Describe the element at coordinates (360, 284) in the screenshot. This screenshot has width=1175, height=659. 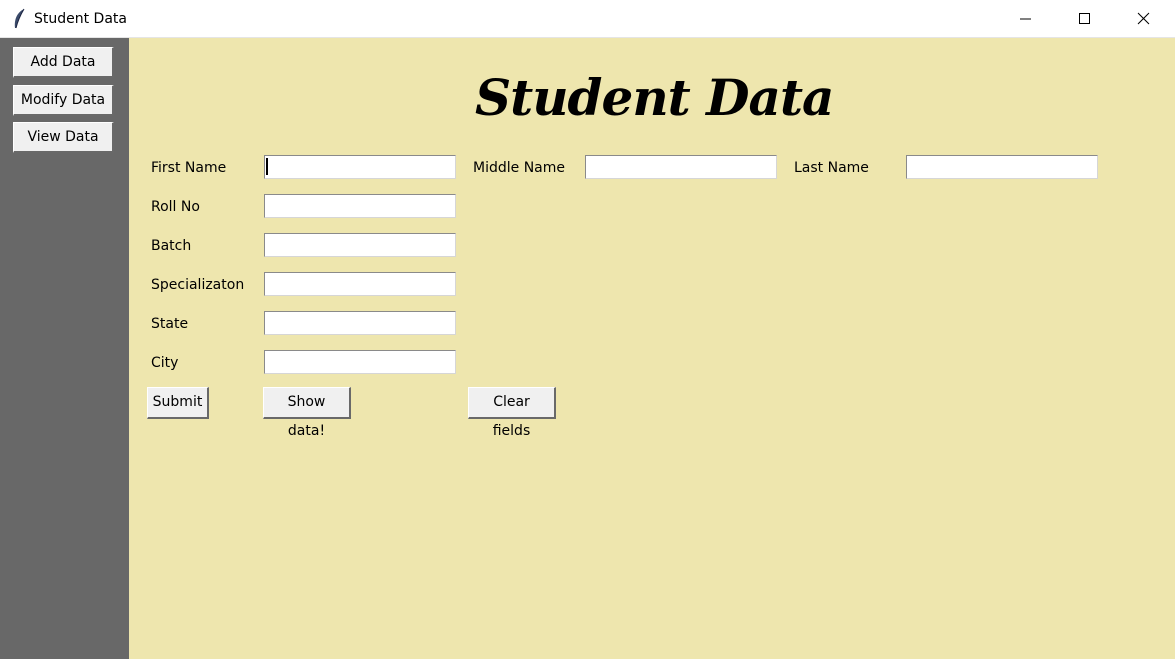
I see `specialization-input` at that location.